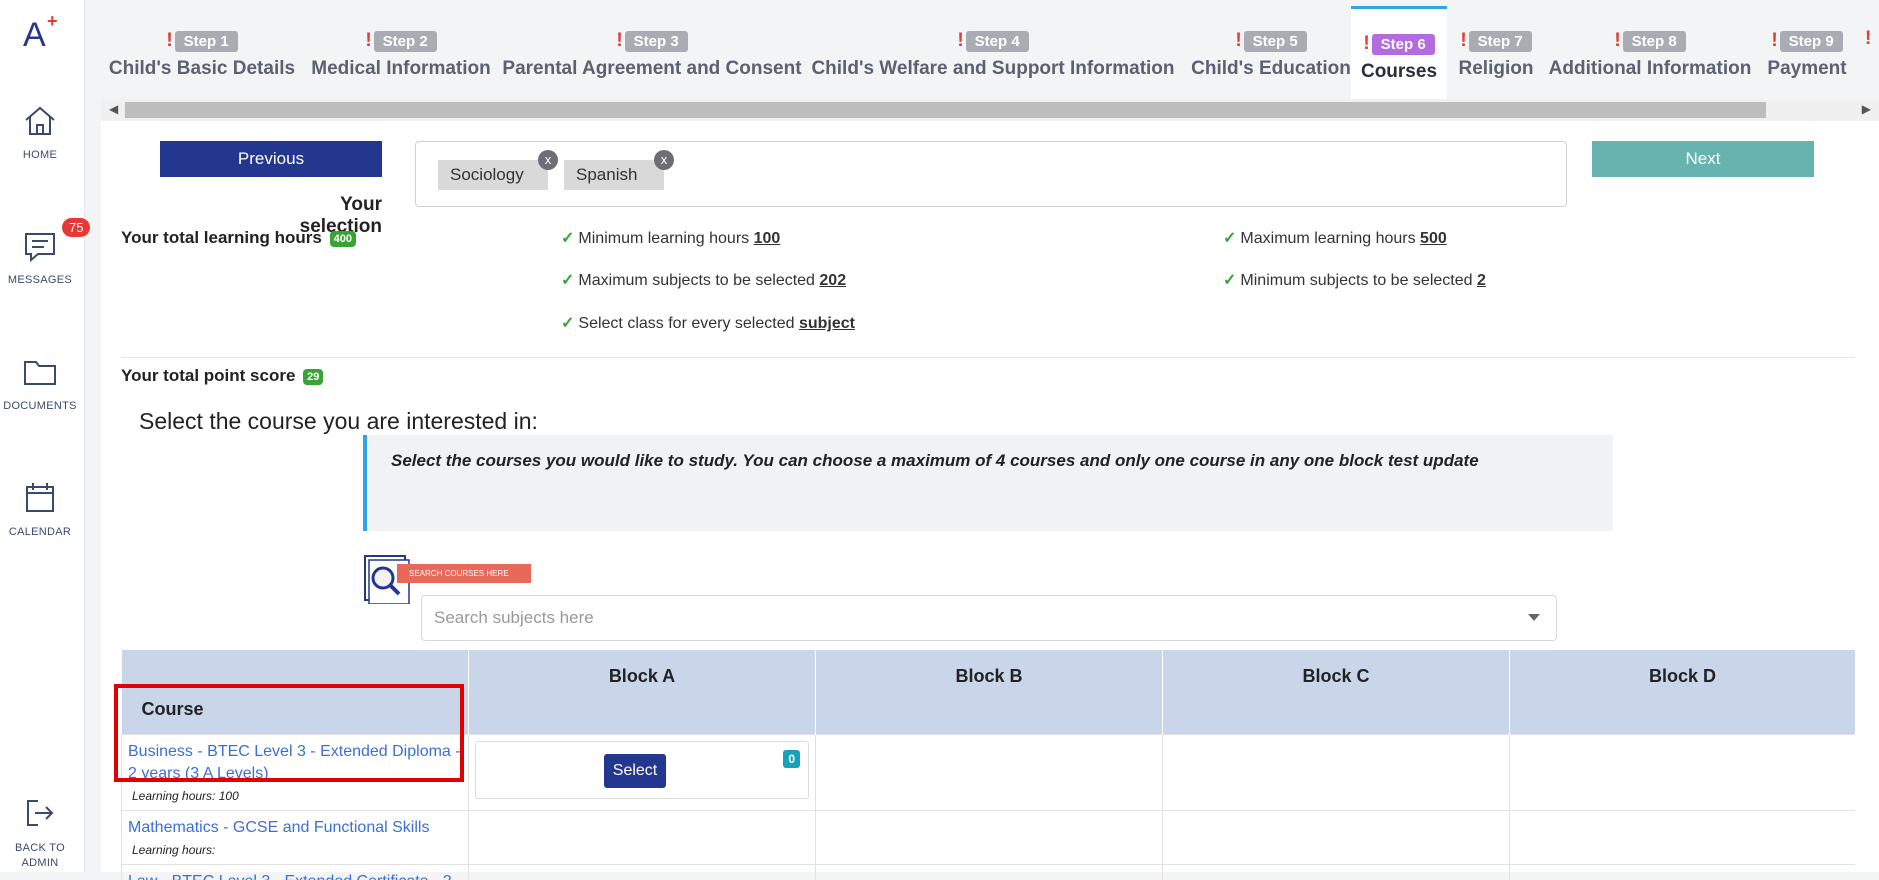  Describe the element at coordinates (791, 759) in the screenshot. I see `count-badge: 0` at that location.